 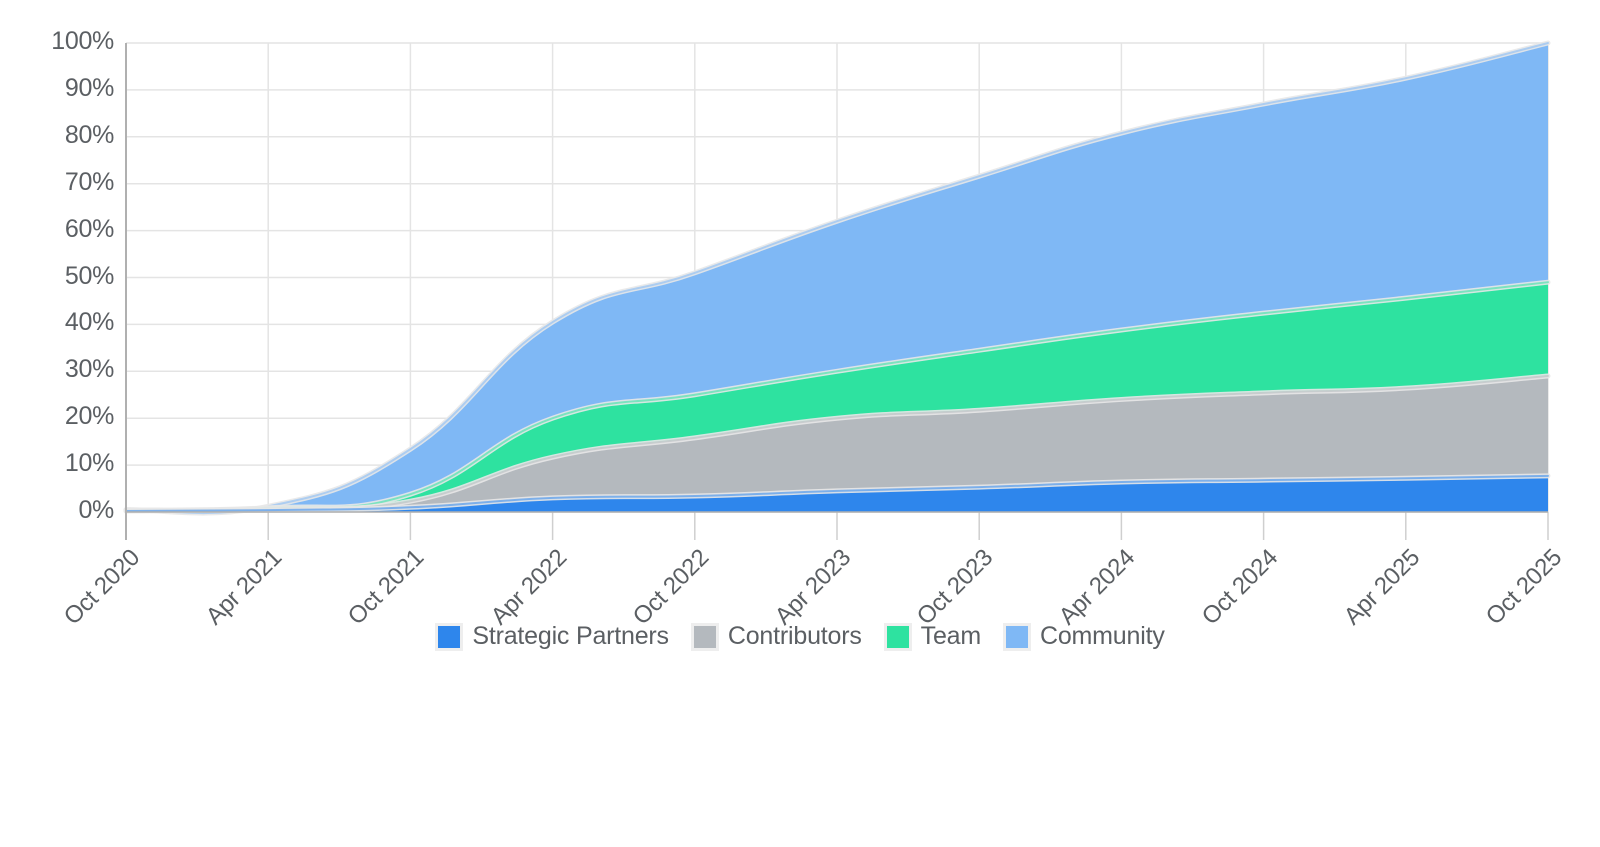 What do you see at coordinates (89, 322) in the screenshot?
I see `y-axis-tick-label: 40%` at bounding box center [89, 322].